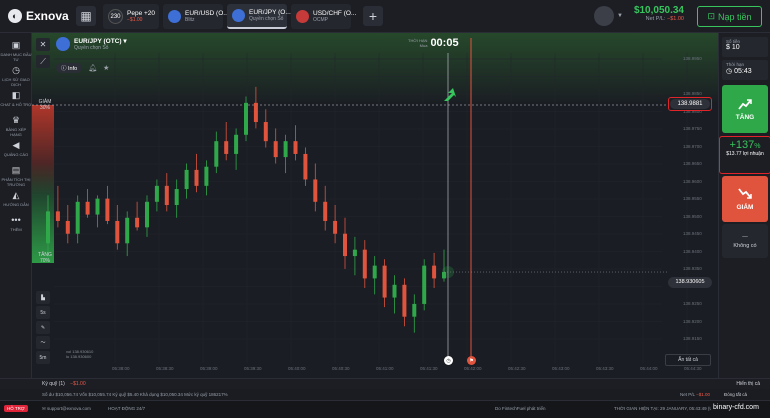 Image resolution: width=770 pixels, height=418 pixels. What do you see at coordinates (745, 154) in the screenshot?
I see `profit-text: $13.77 lợi nhuận` at bounding box center [745, 154].